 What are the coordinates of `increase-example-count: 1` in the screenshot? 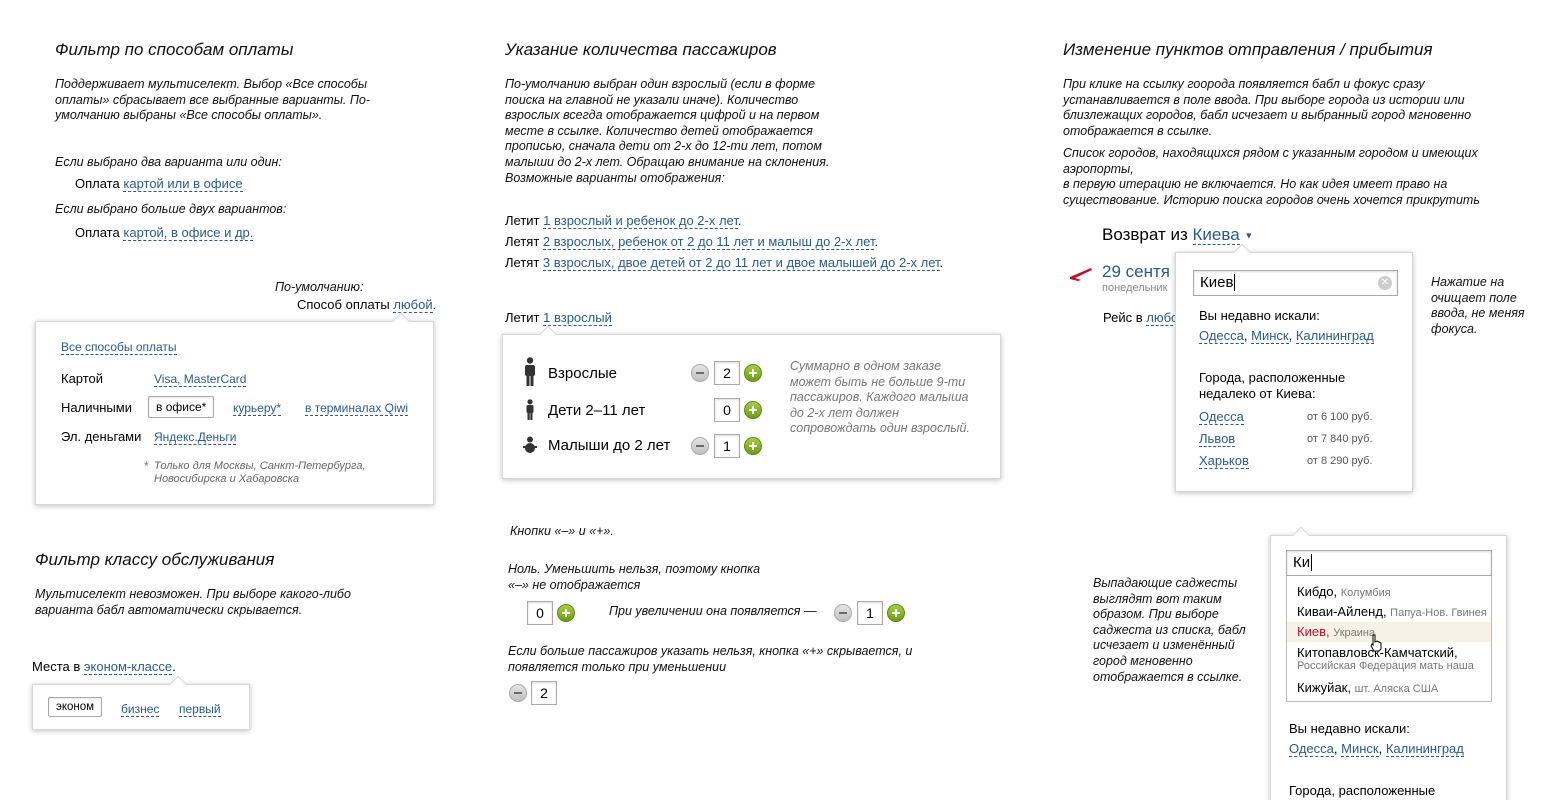 It's located at (870, 613).